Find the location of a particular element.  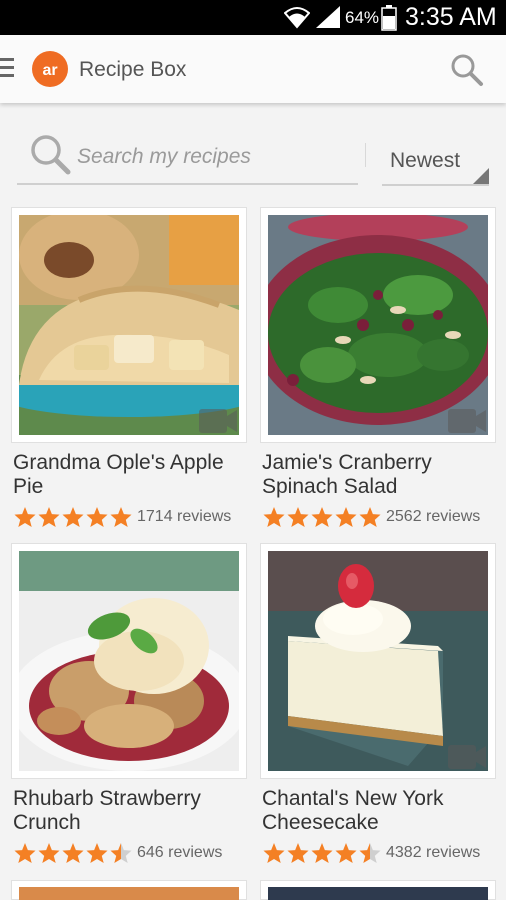

recipe-photo-spinach-salad is located at coordinates (378, 325).